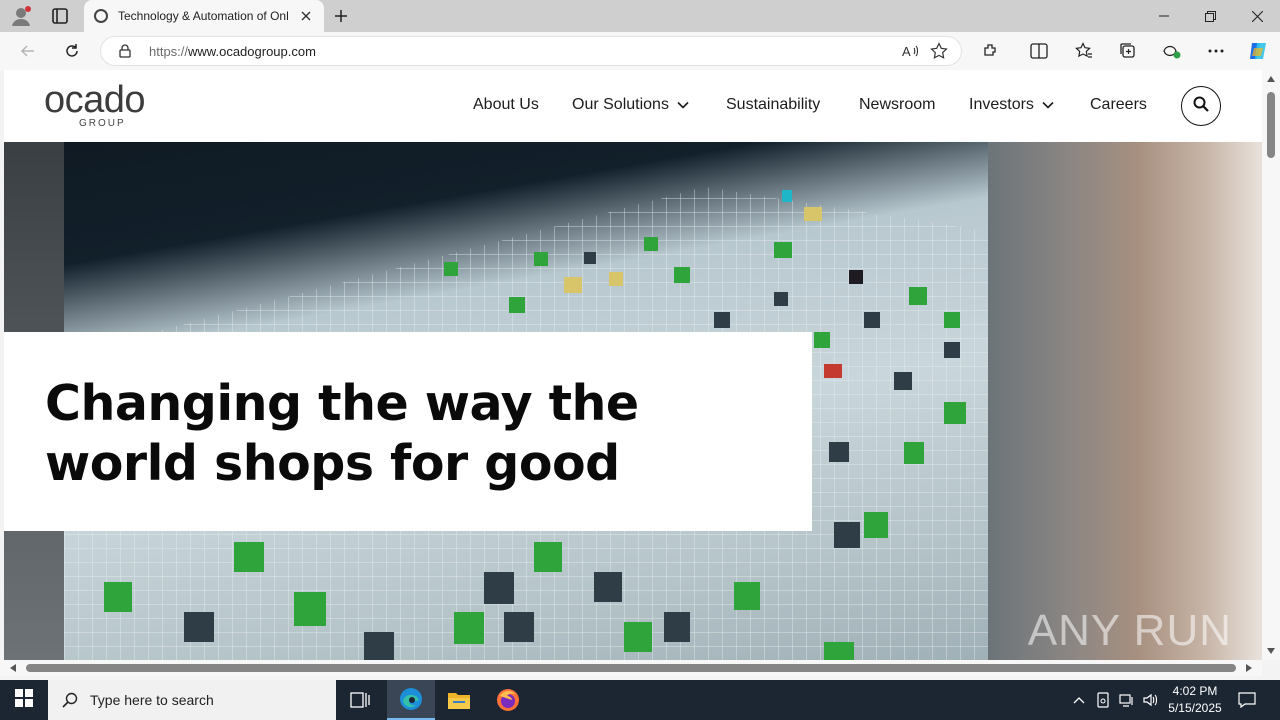 The image size is (1280, 720). I want to click on url-protocol: https://, so click(169, 51).